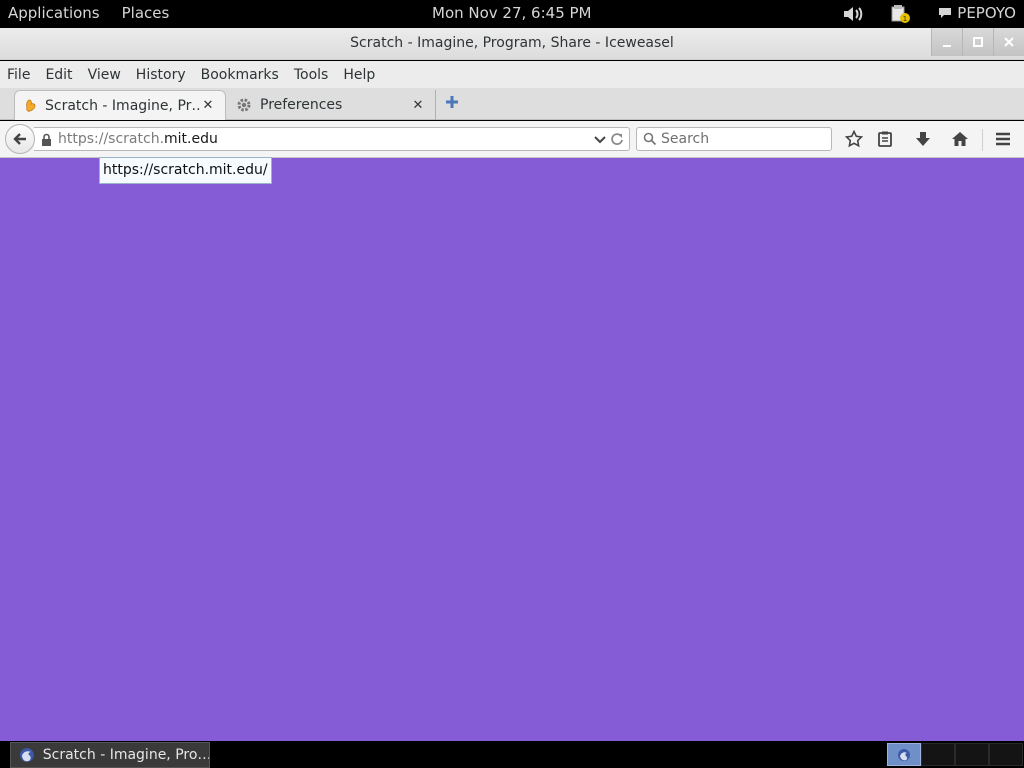 The image size is (1024, 768). I want to click on tab-strip: Scratch - Imagine, Pr… ✕ Preferences ✕, so click(512, 104).